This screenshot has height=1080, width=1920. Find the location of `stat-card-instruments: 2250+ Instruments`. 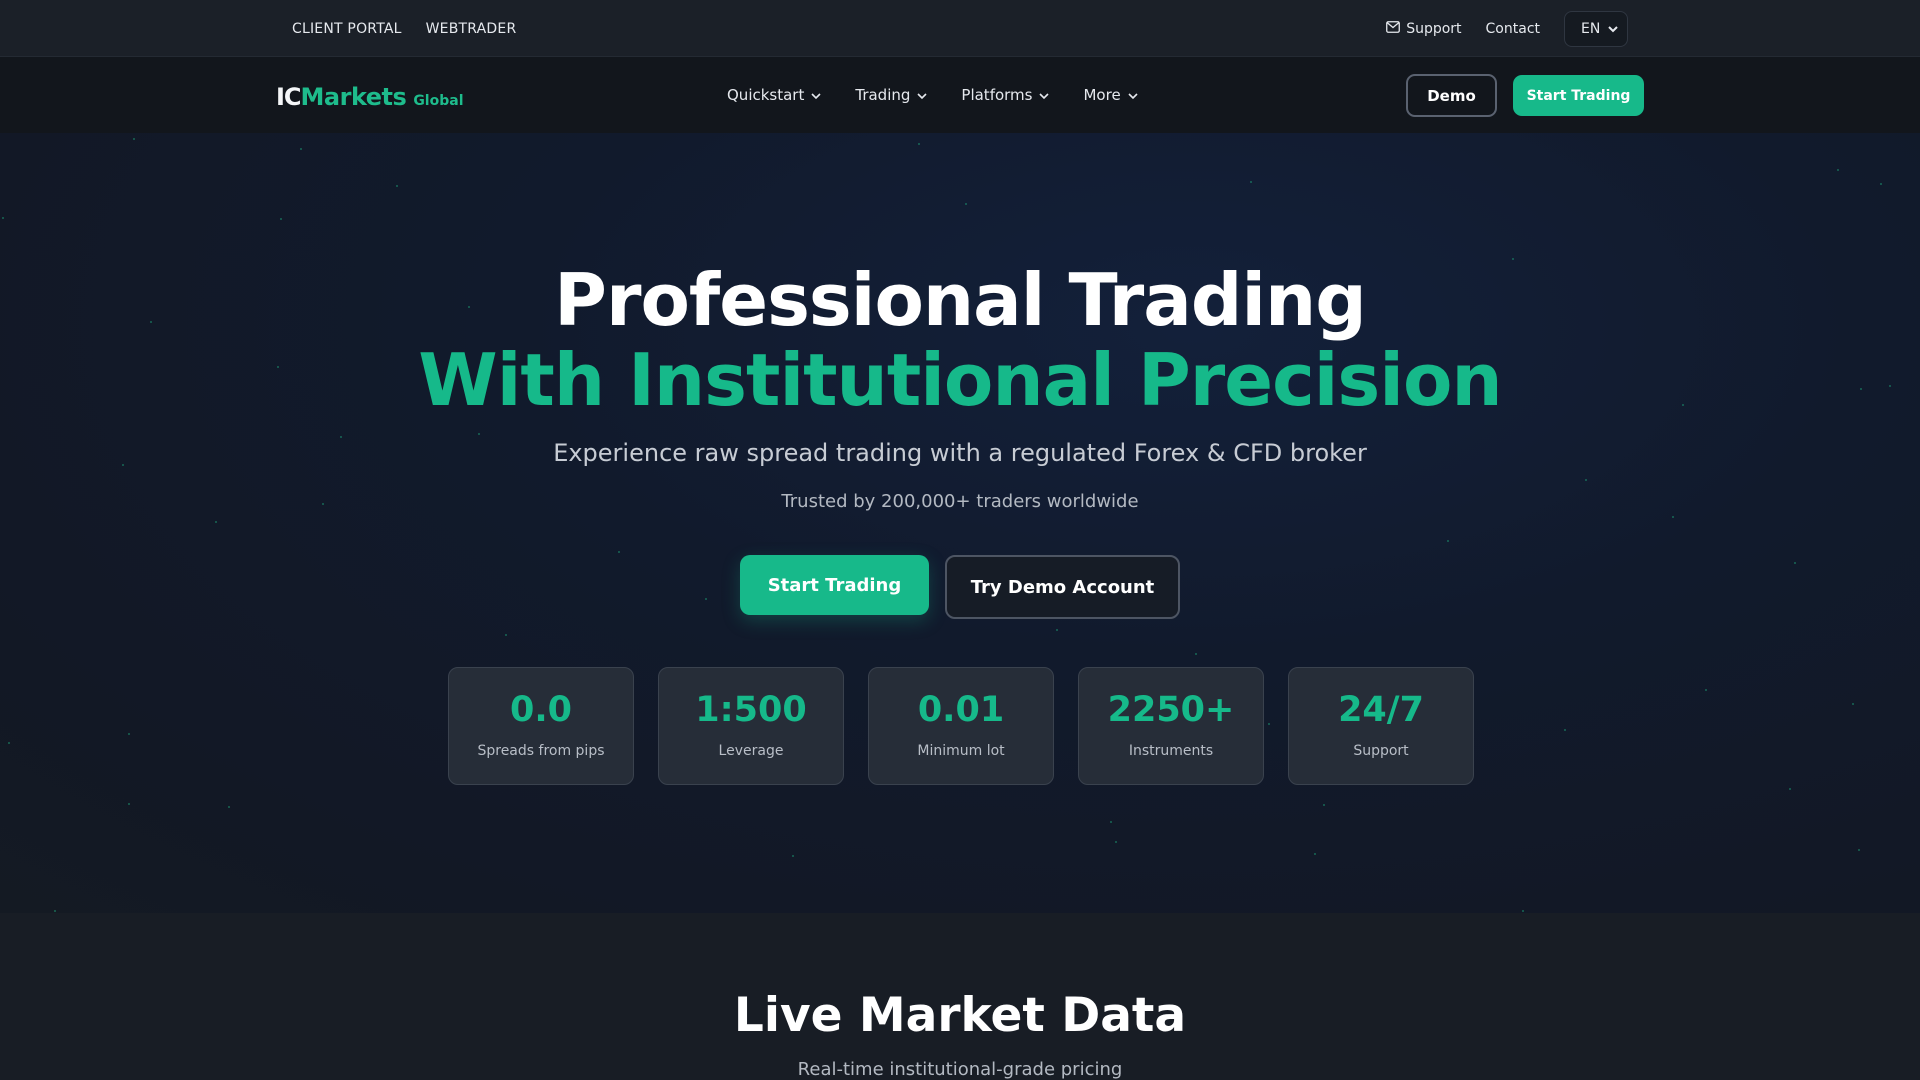

stat-card-instruments: 2250+ Instruments is located at coordinates (1171, 726).